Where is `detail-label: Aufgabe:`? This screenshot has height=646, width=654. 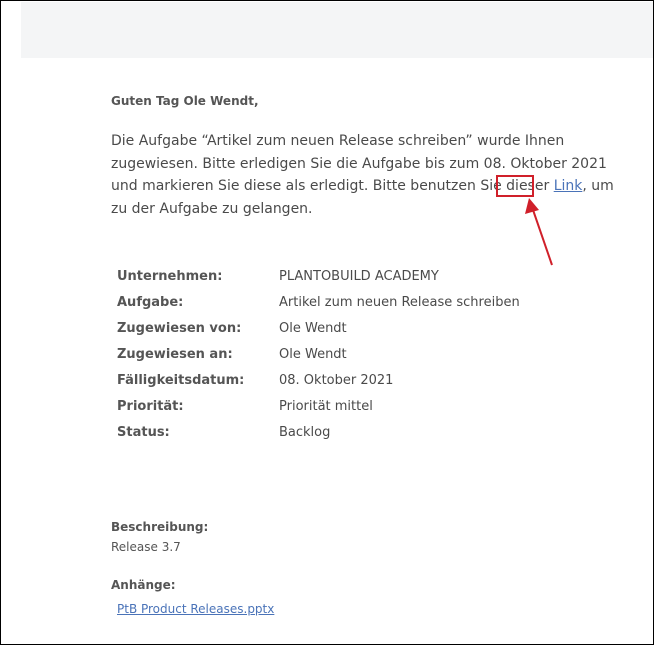 detail-label: Aufgabe: is located at coordinates (150, 302).